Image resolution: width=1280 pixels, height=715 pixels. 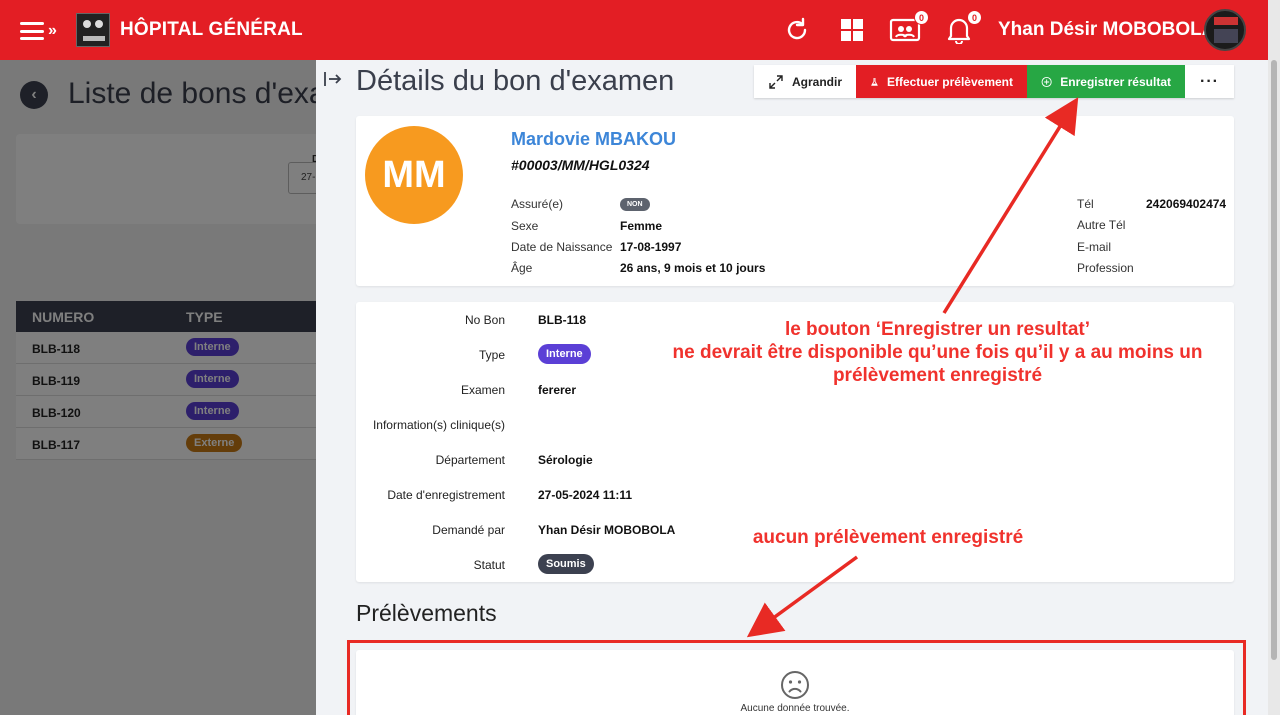 I want to click on details-title: Détails du bon d'examen, so click(x=515, y=81).